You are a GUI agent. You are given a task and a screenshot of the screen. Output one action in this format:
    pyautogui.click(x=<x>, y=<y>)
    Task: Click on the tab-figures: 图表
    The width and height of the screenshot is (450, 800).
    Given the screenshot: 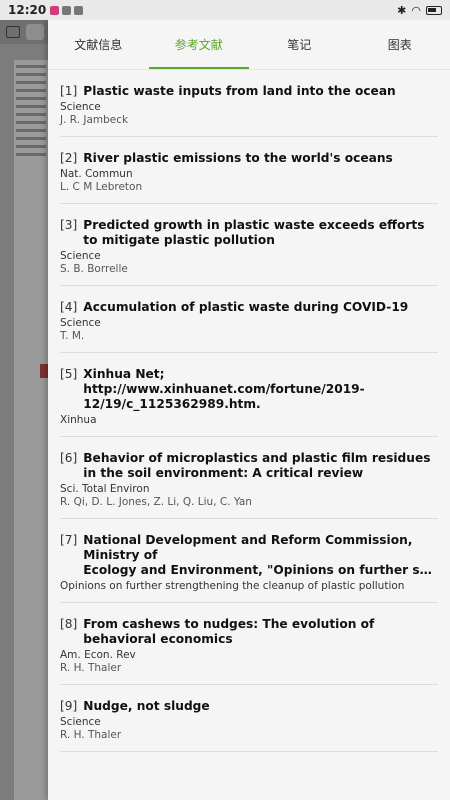 What is the action you would take?
    pyautogui.click(x=400, y=44)
    